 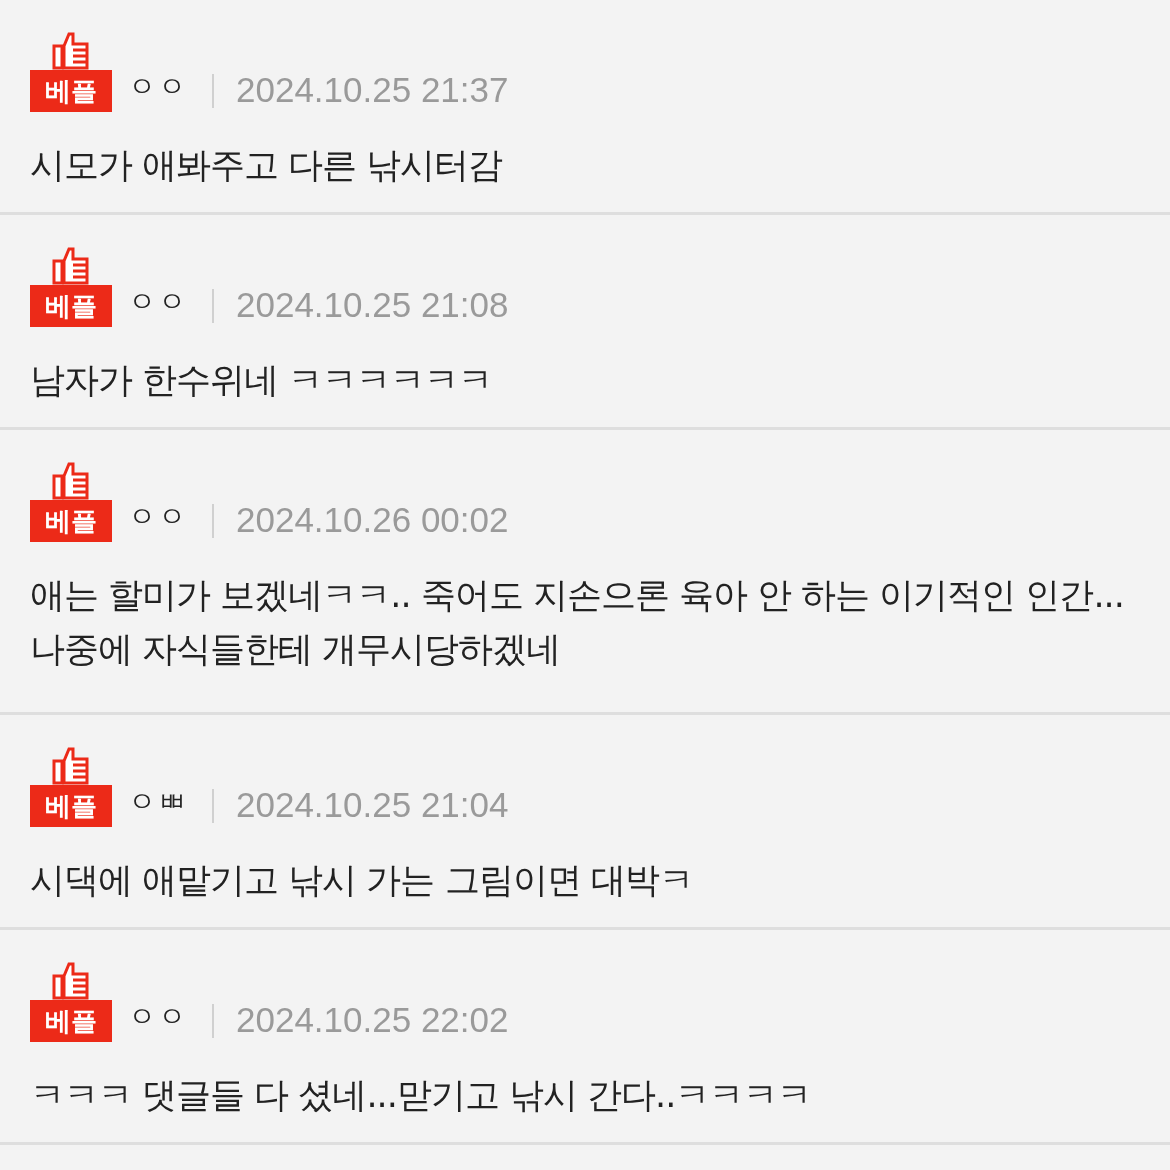 What do you see at coordinates (372, 520) in the screenshot?
I see `comment-date: 2024.10.26 00:02` at bounding box center [372, 520].